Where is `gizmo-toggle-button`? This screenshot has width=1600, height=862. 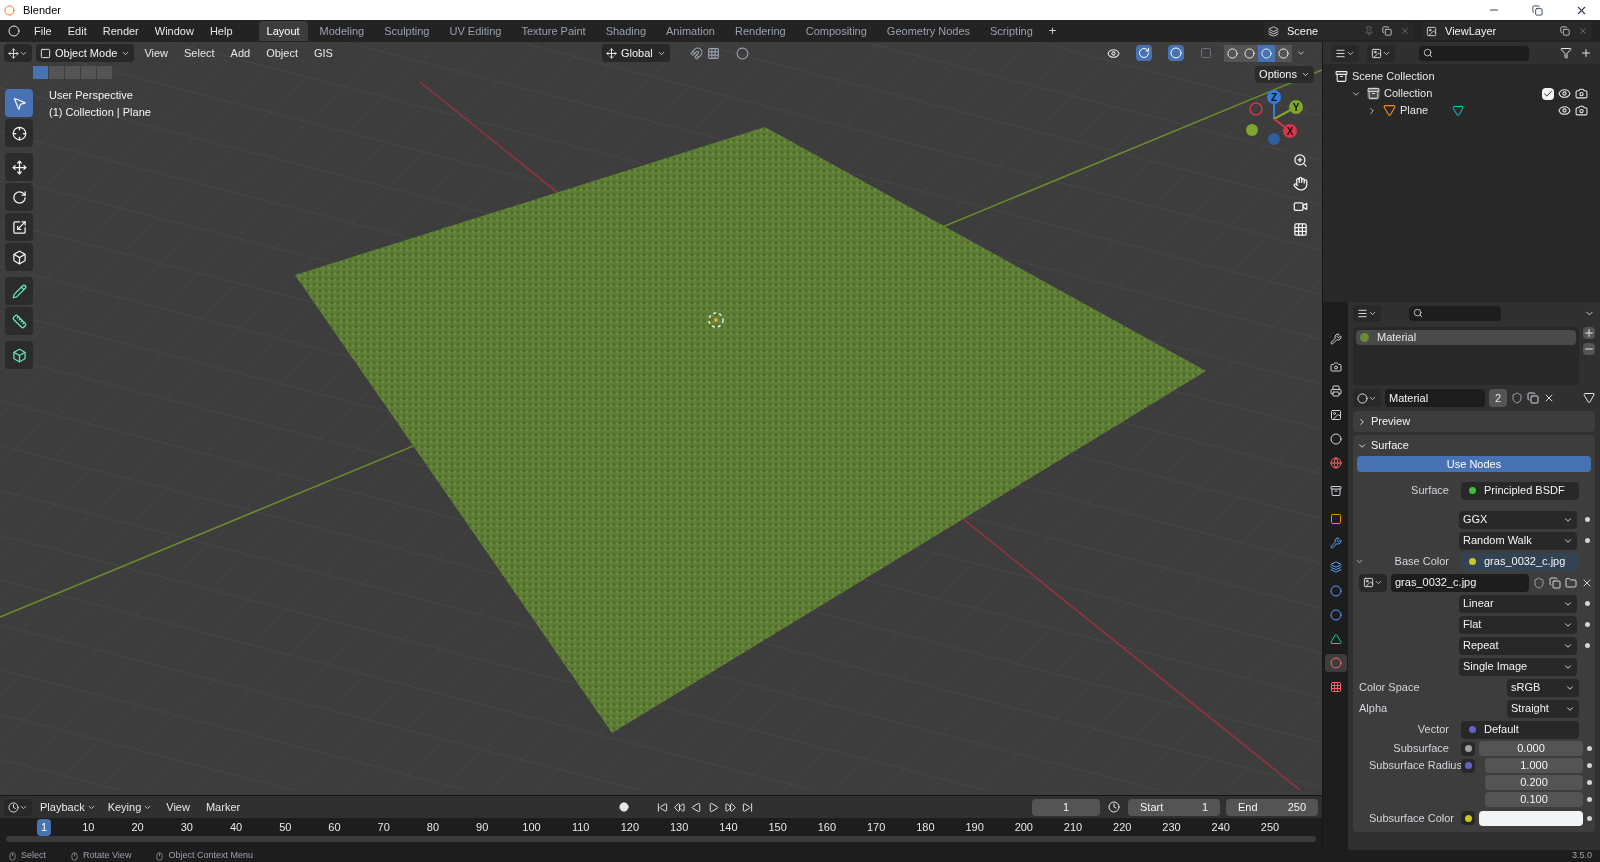
gizmo-toggle-button is located at coordinates (1144, 53).